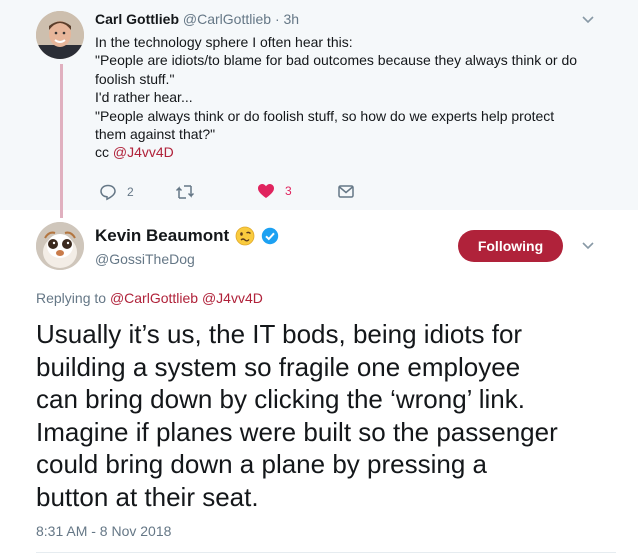 This screenshot has height=559, width=638. I want to click on cc-label: cc, so click(104, 152).